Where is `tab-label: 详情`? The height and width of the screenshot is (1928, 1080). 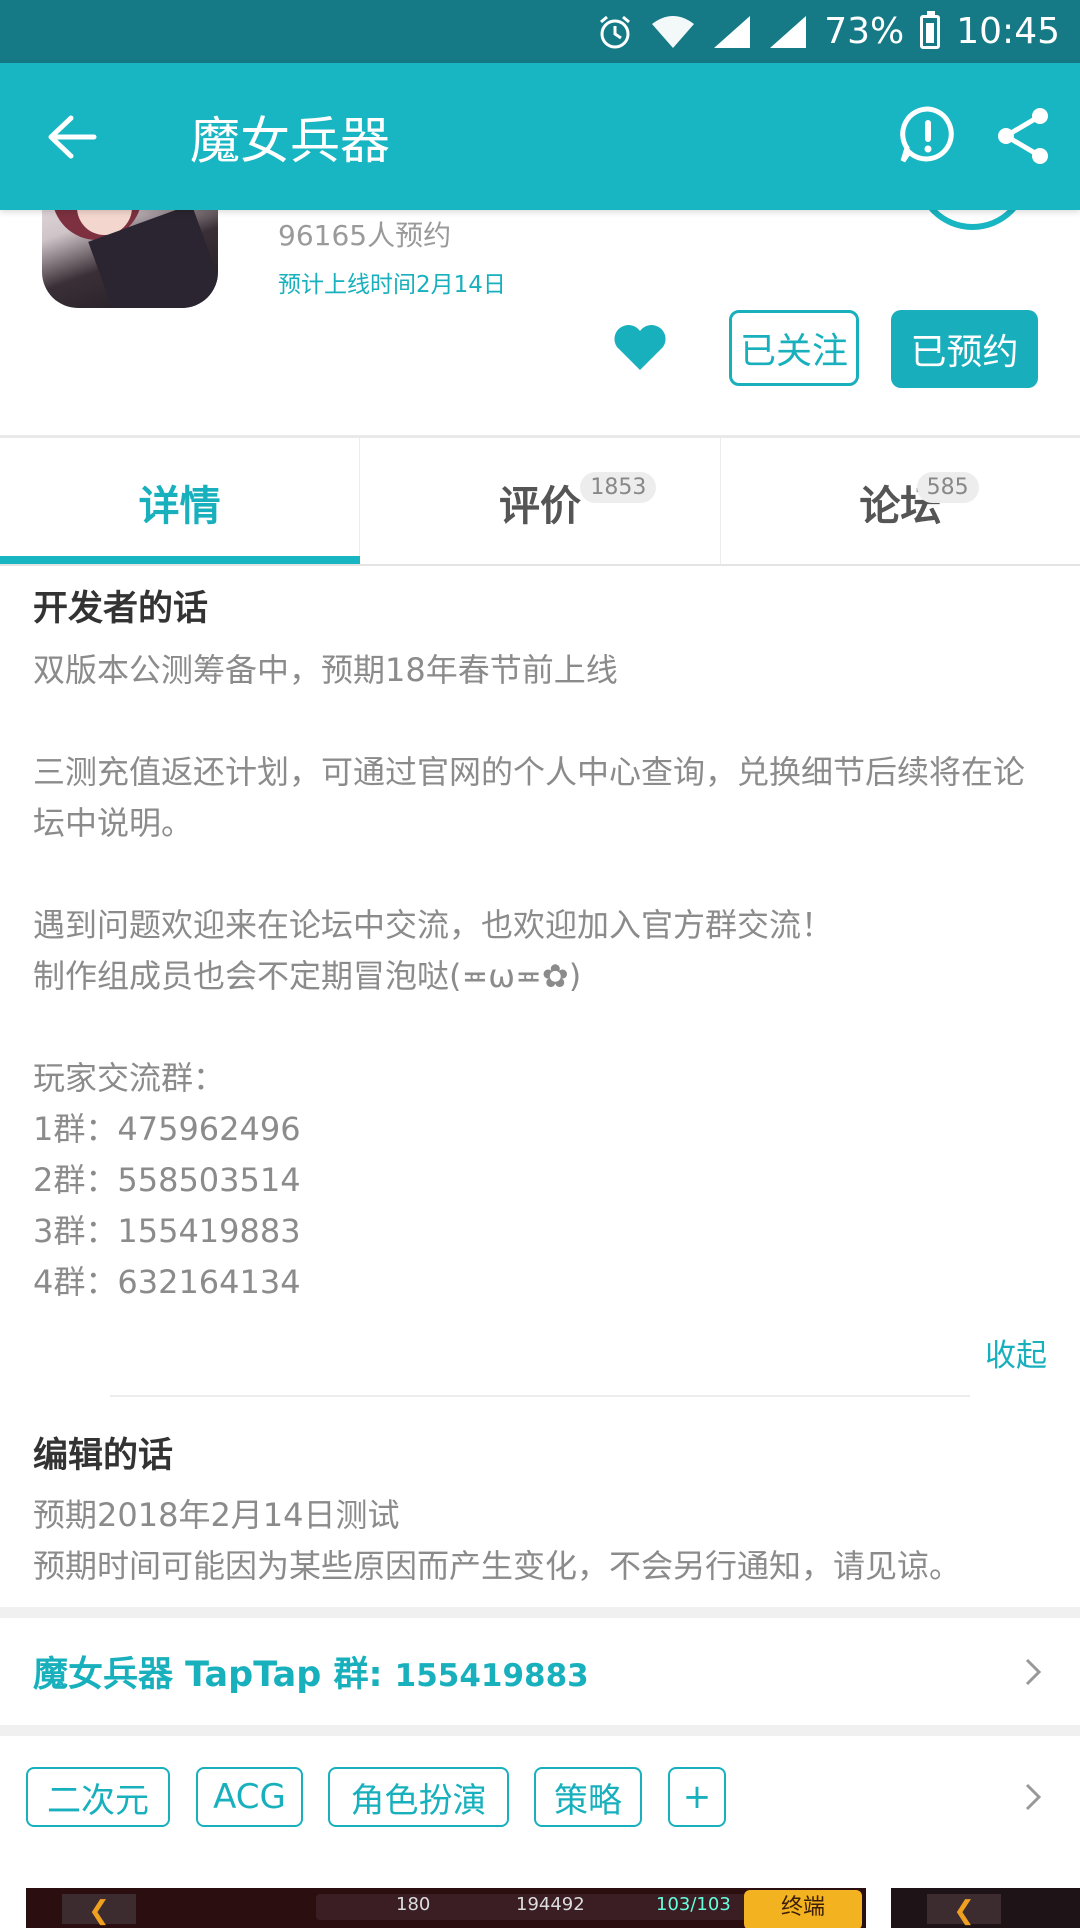
tab-label: 详情 is located at coordinates (179, 505).